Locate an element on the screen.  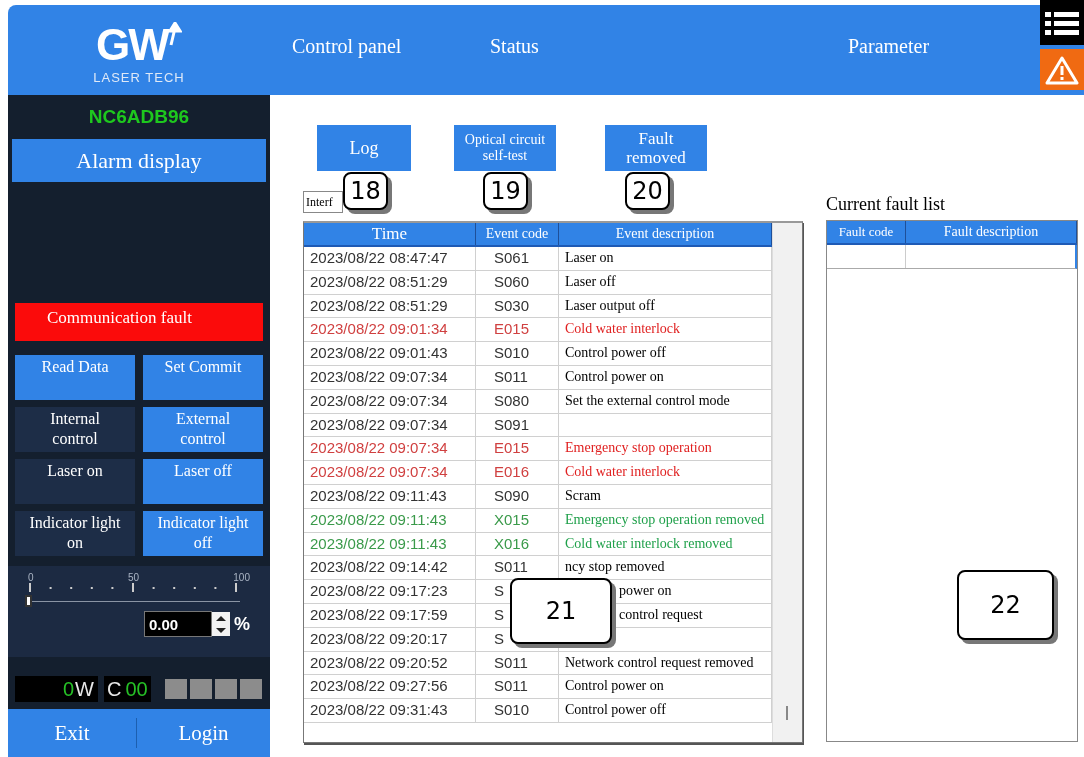
alarm-display-button: Alarm display is located at coordinates (139, 160).